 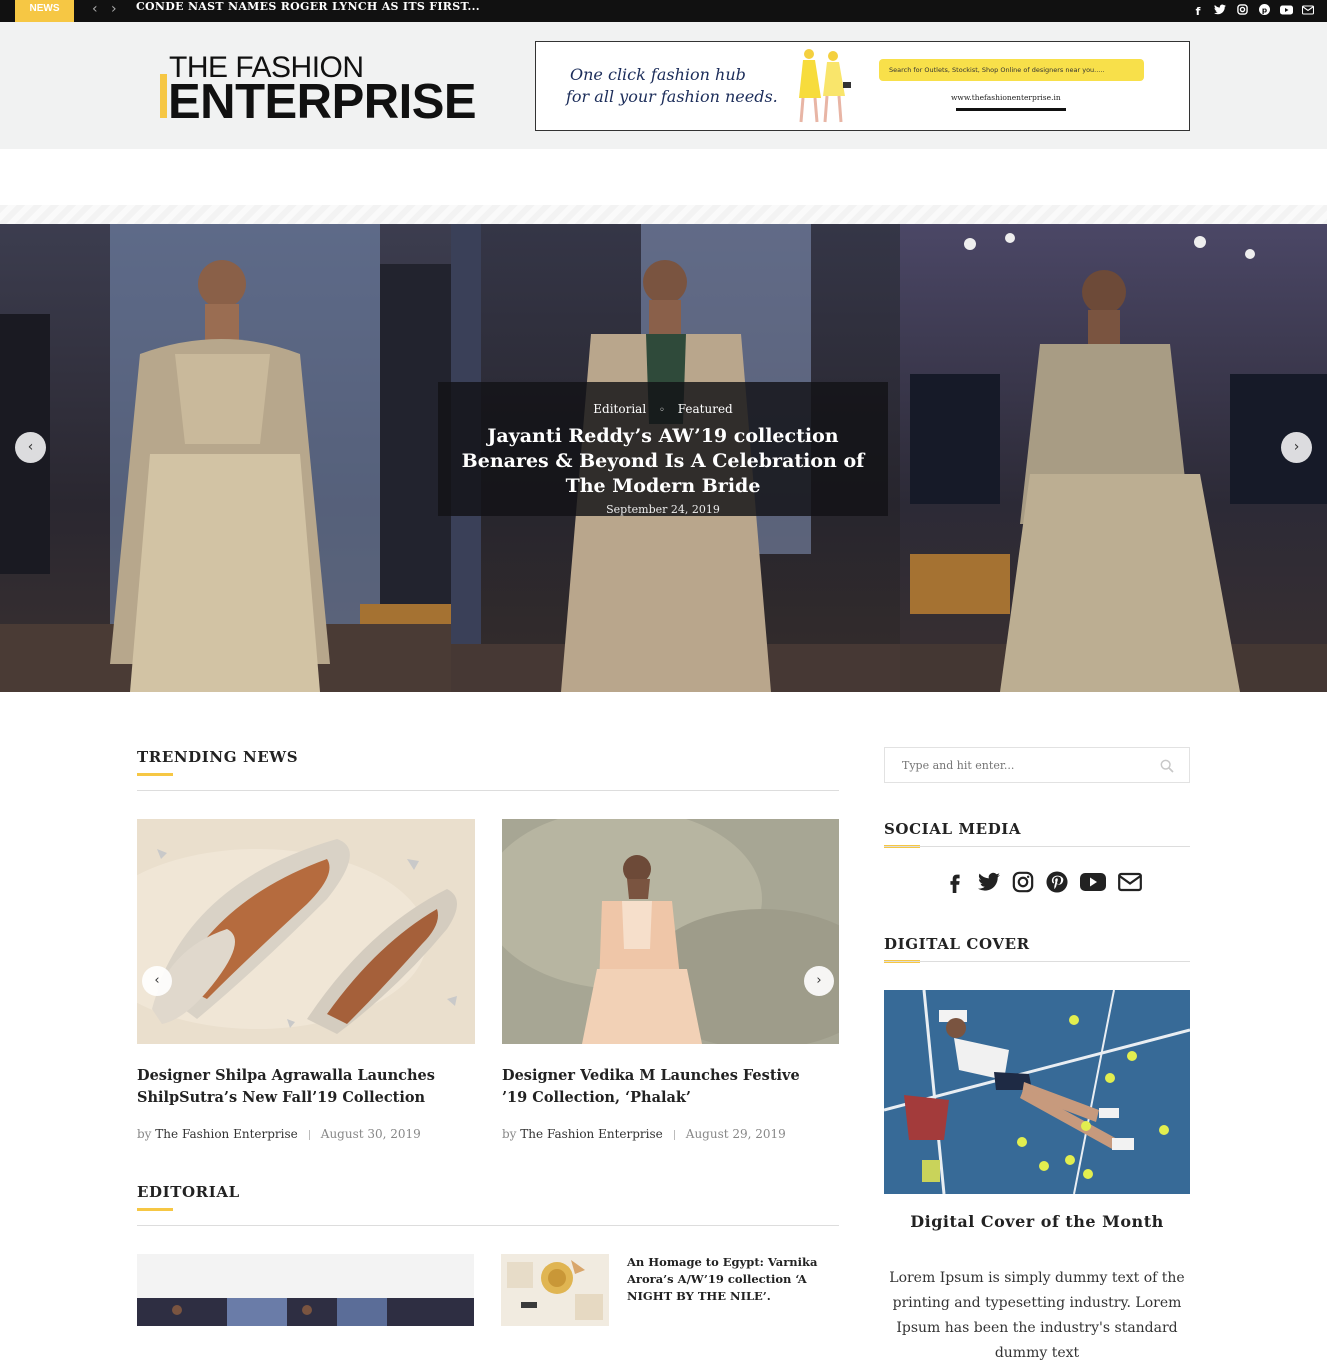 I want to click on editorial-main-thumbnail, so click(x=305, y=1290).